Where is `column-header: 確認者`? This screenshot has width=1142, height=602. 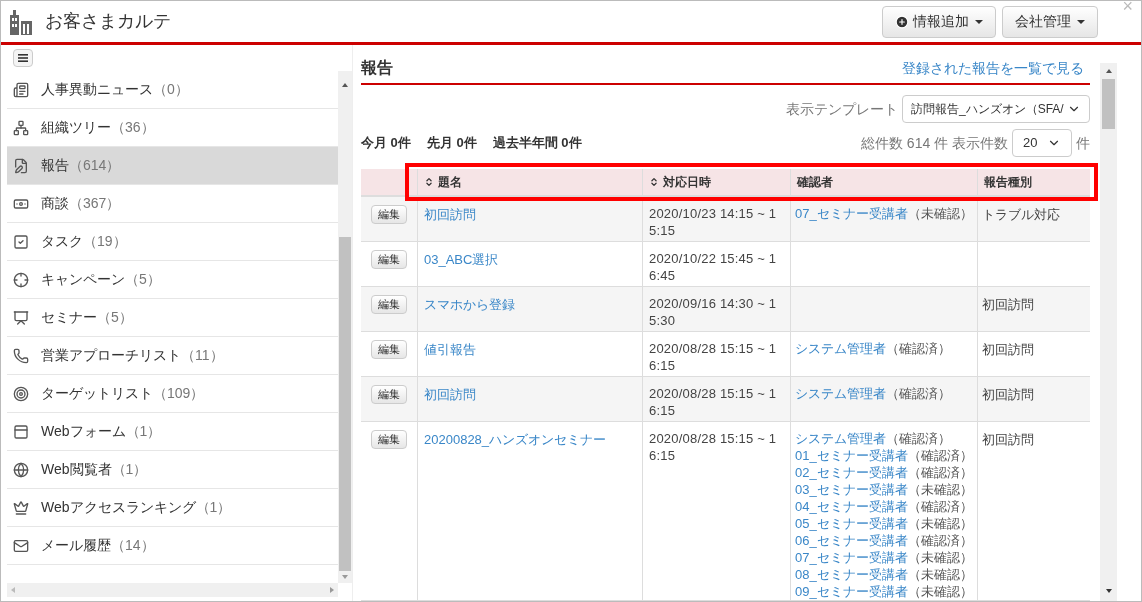 column-header: 確認者 is located at coordinates (883, 182).